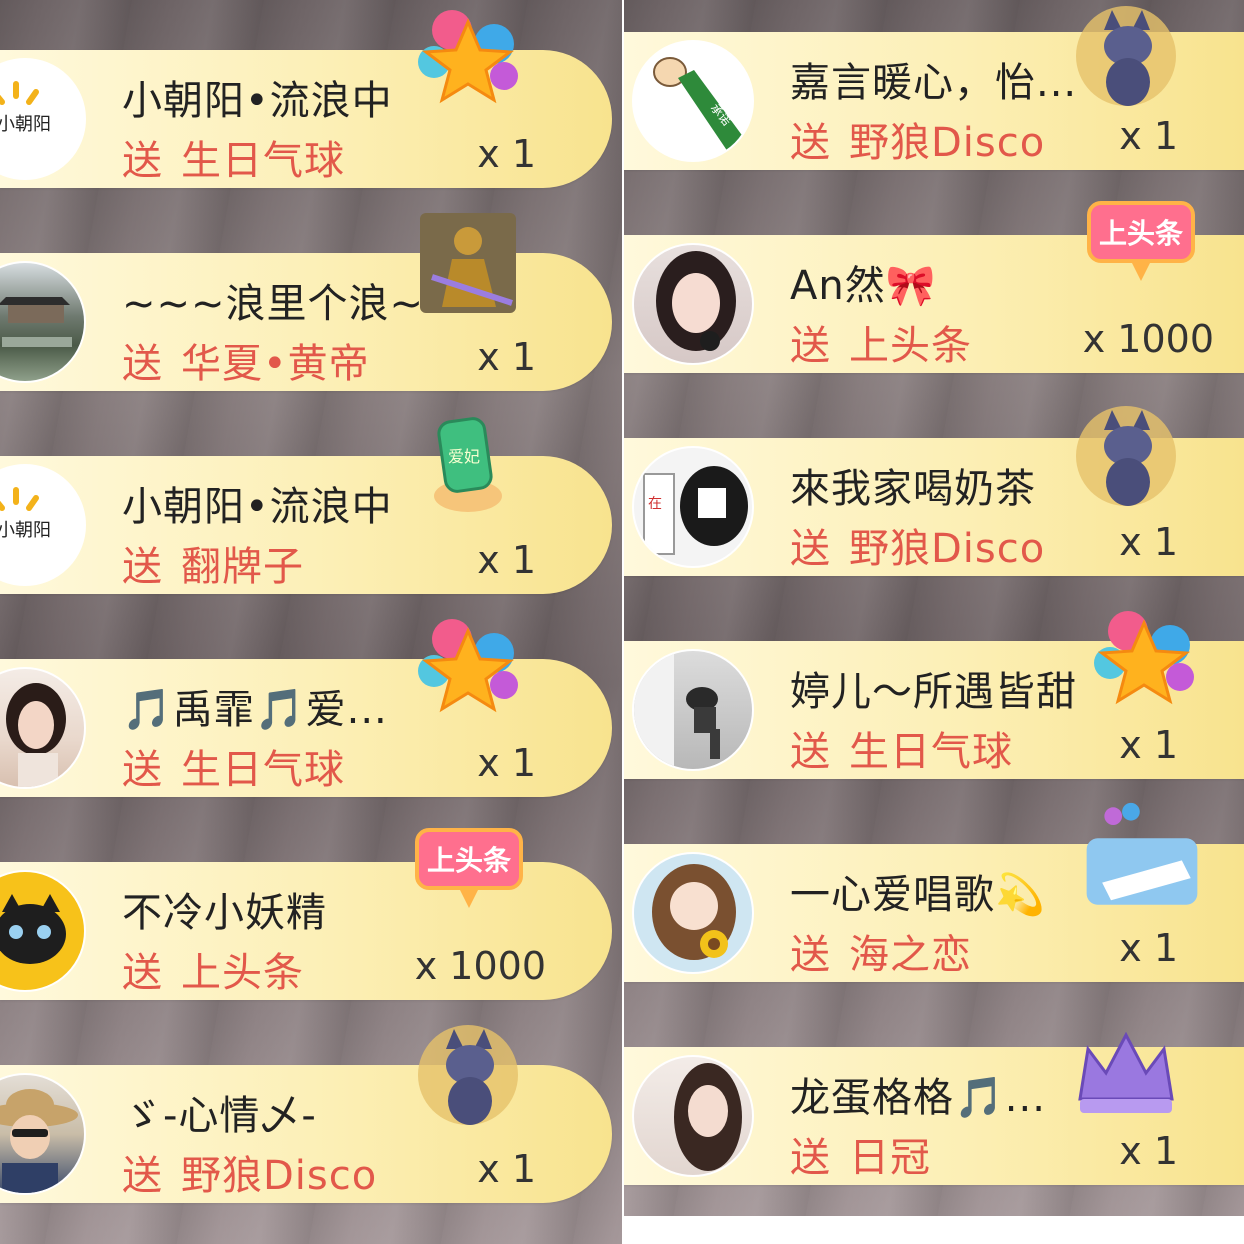 The height and width of the screenshot is (1244, 1244). I want to click on user-avatar: 在, so click(693, 507).